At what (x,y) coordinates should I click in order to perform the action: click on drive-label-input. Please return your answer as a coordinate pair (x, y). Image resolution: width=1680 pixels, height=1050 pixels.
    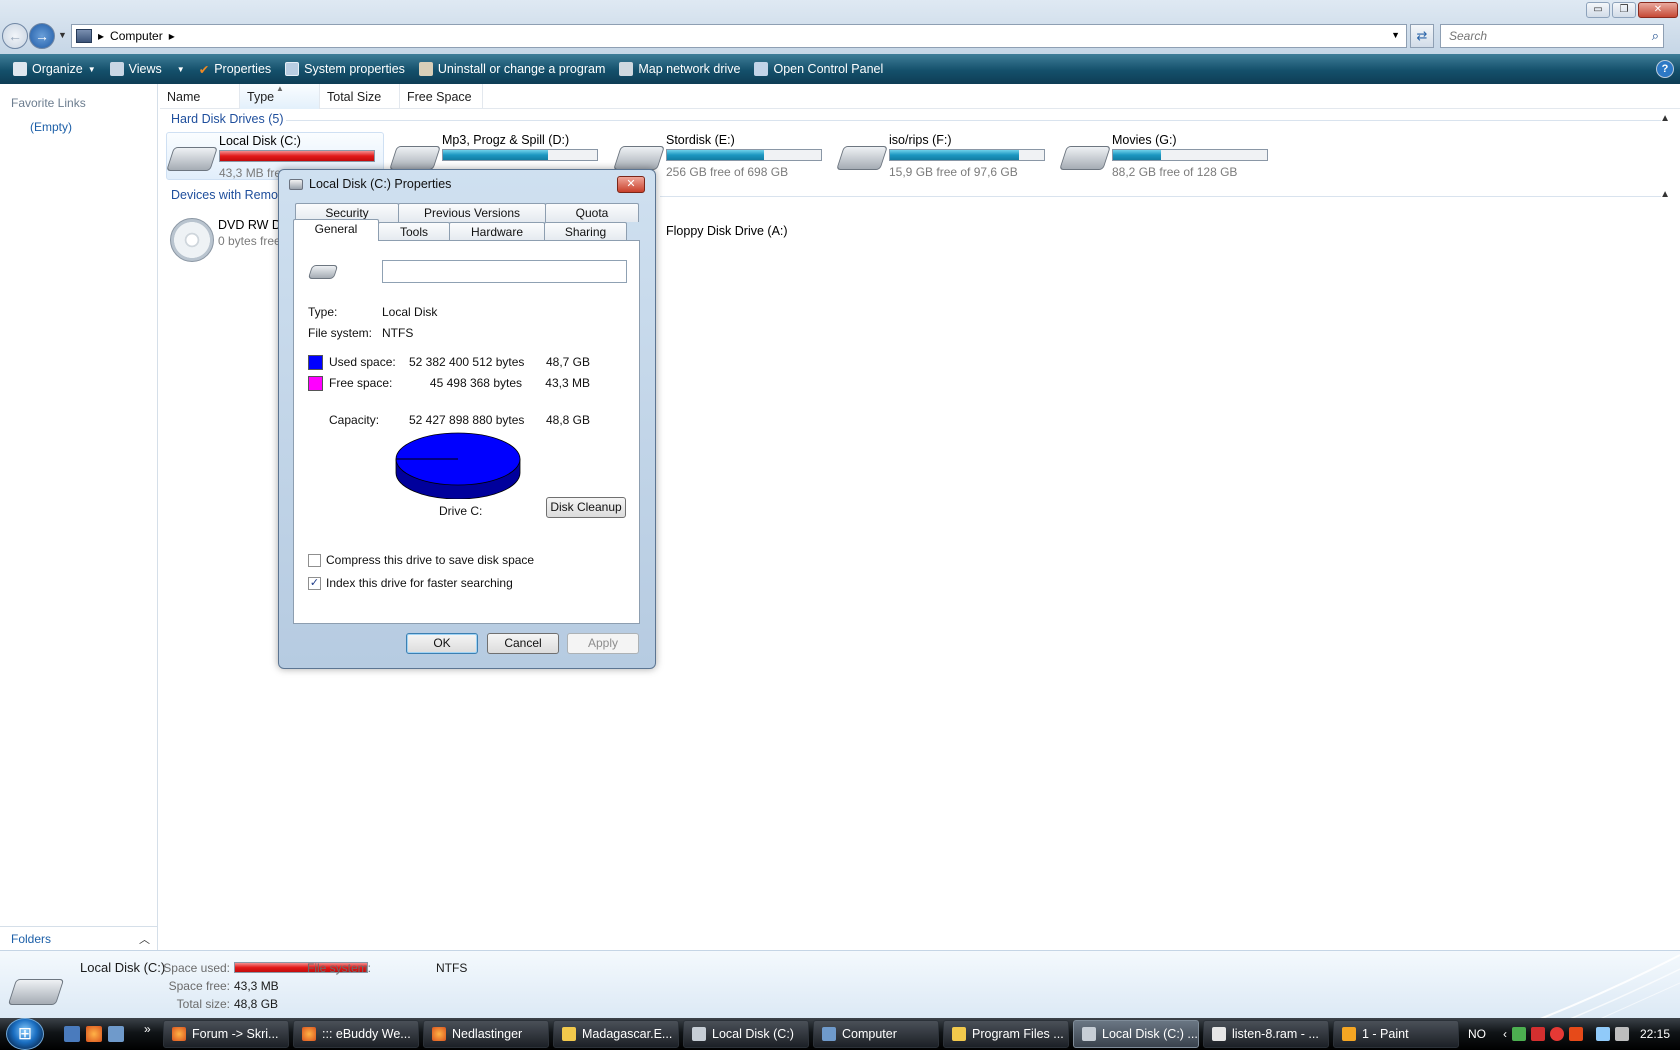
    Looking at the image, I should click on (504, 271).